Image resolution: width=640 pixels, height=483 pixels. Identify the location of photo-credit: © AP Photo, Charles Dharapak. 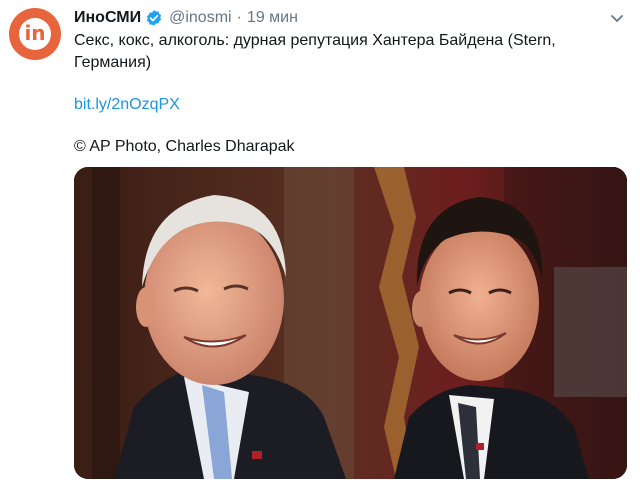
(184, 146).